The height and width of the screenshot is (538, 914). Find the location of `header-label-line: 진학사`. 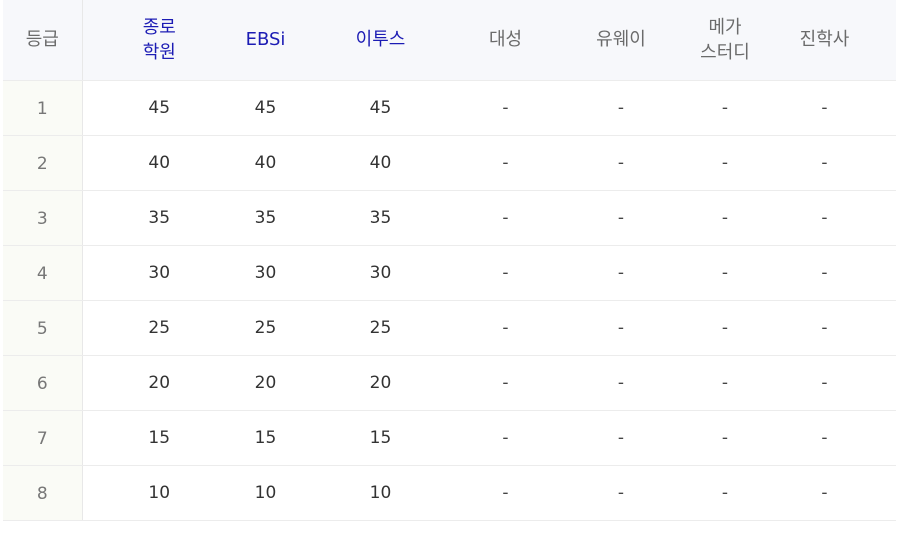

header-label-line: 진학사 is located at coordinates (824, 40).